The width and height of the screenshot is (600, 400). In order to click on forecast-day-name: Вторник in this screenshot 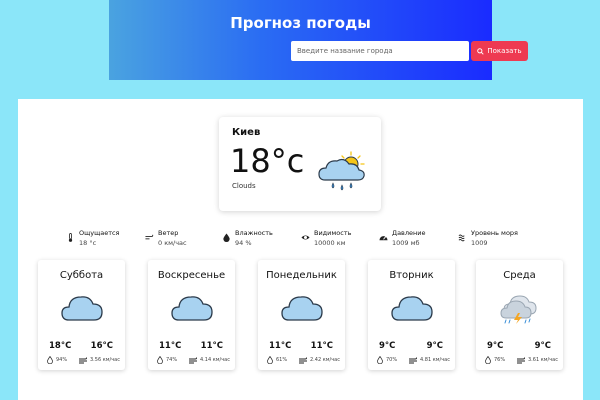, I will do `click(411, 275)`.